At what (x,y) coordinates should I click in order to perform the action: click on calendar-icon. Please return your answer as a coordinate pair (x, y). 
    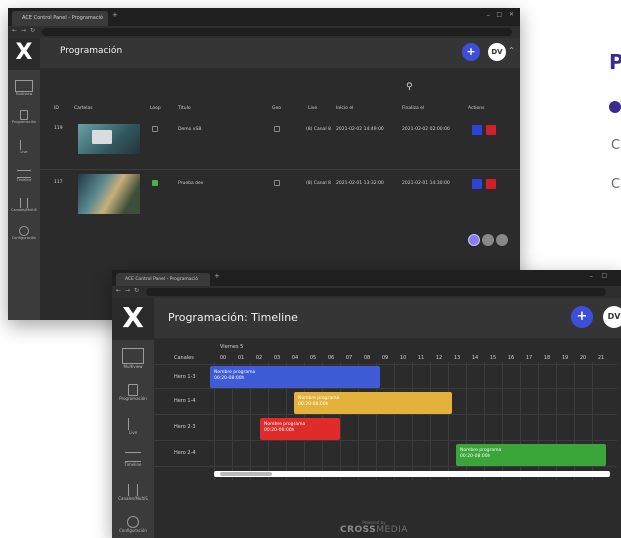
    Looking at the image, I should click on (24, 115).